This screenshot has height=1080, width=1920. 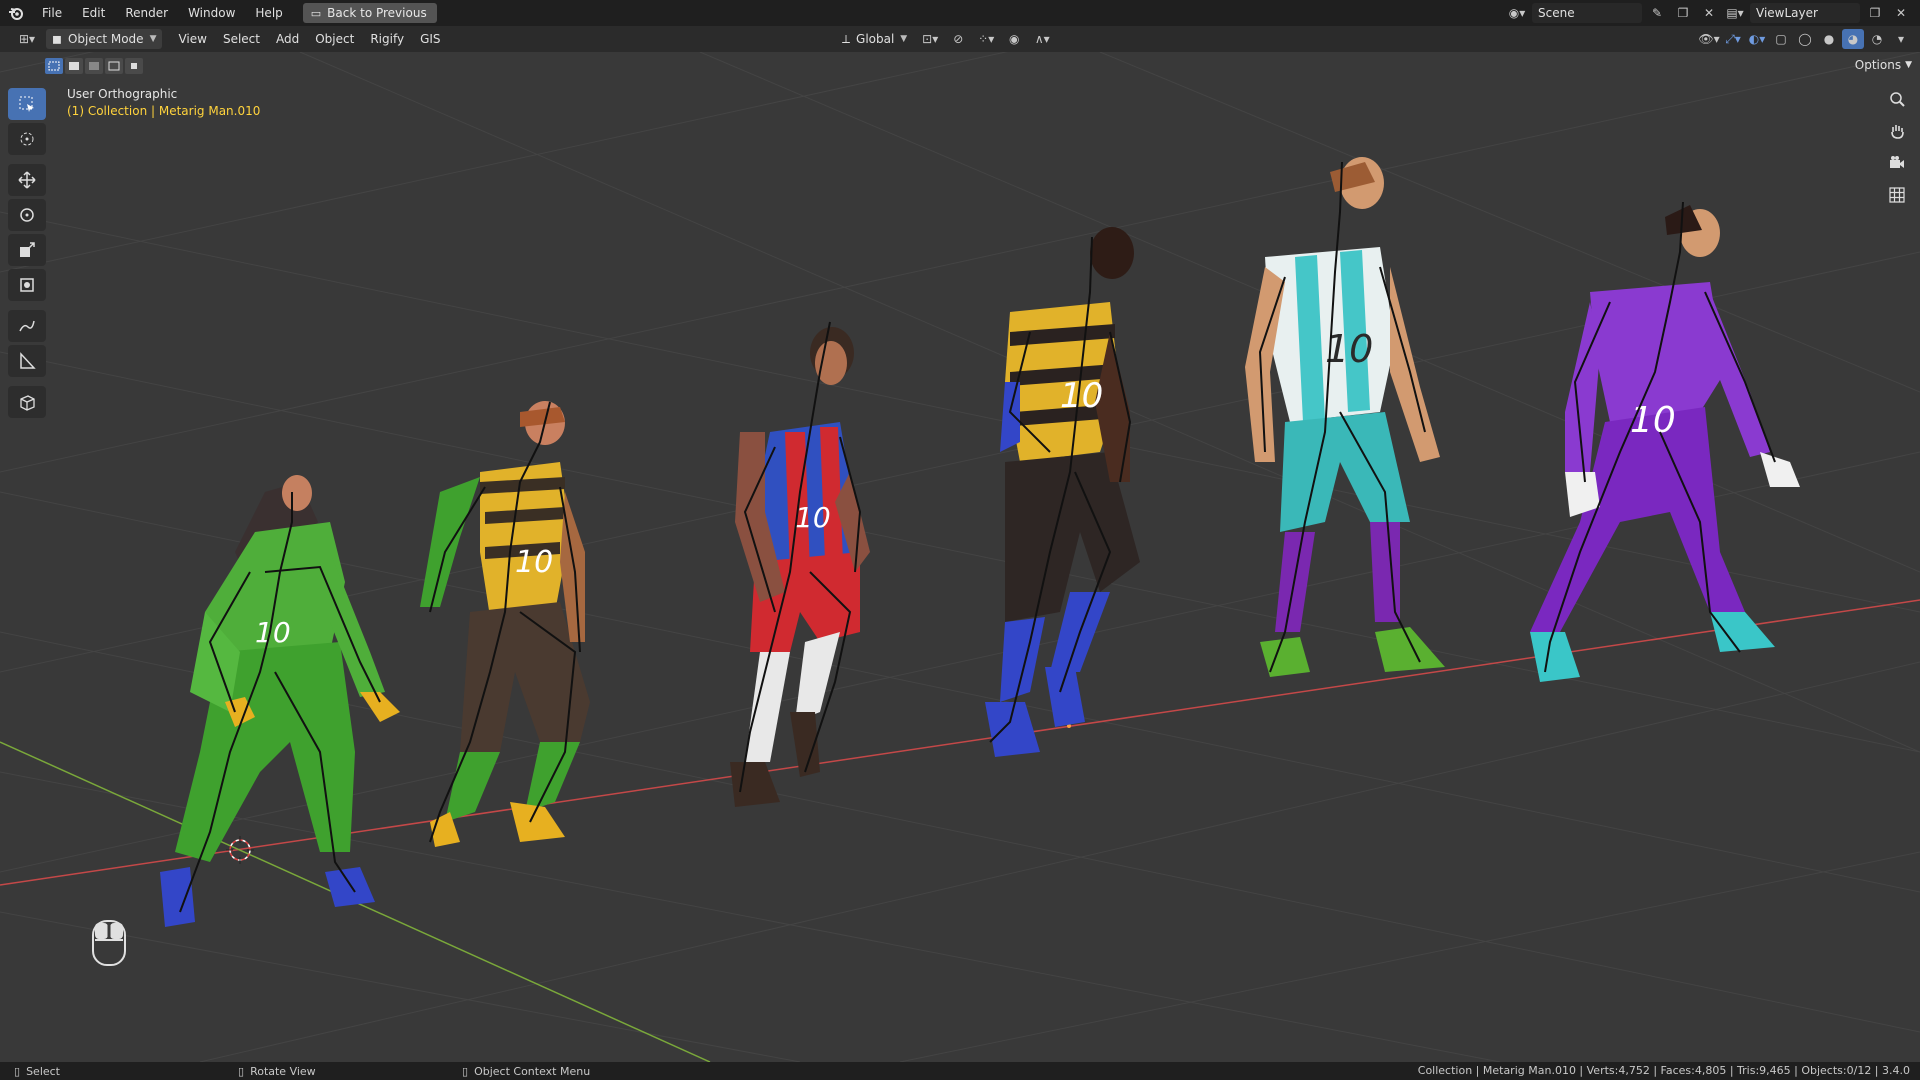 I want to click on mode-label: Object Mode, so click(x=105, y=39).